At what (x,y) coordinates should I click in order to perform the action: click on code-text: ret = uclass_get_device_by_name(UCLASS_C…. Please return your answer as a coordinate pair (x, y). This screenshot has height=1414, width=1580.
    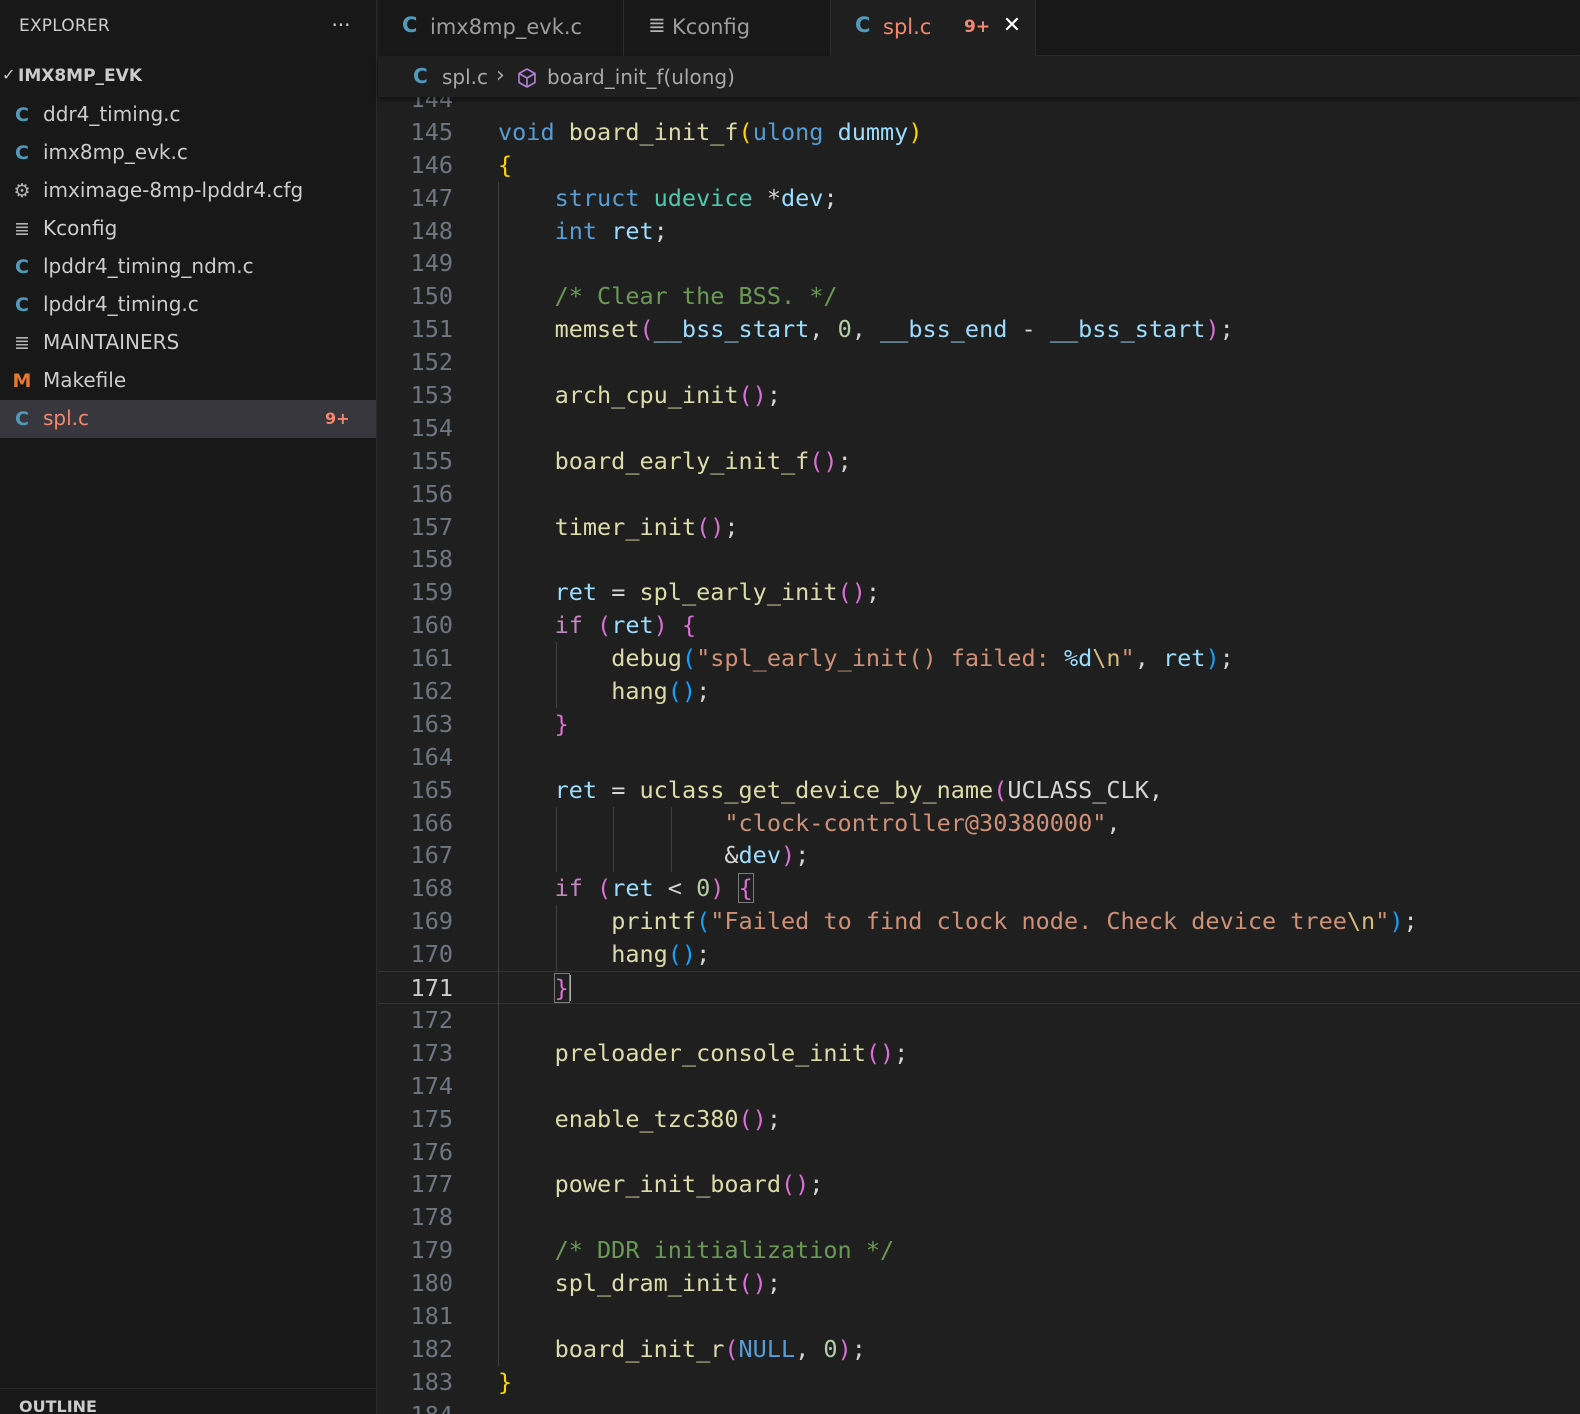
    Looking at the image, I should click on (830, 790).